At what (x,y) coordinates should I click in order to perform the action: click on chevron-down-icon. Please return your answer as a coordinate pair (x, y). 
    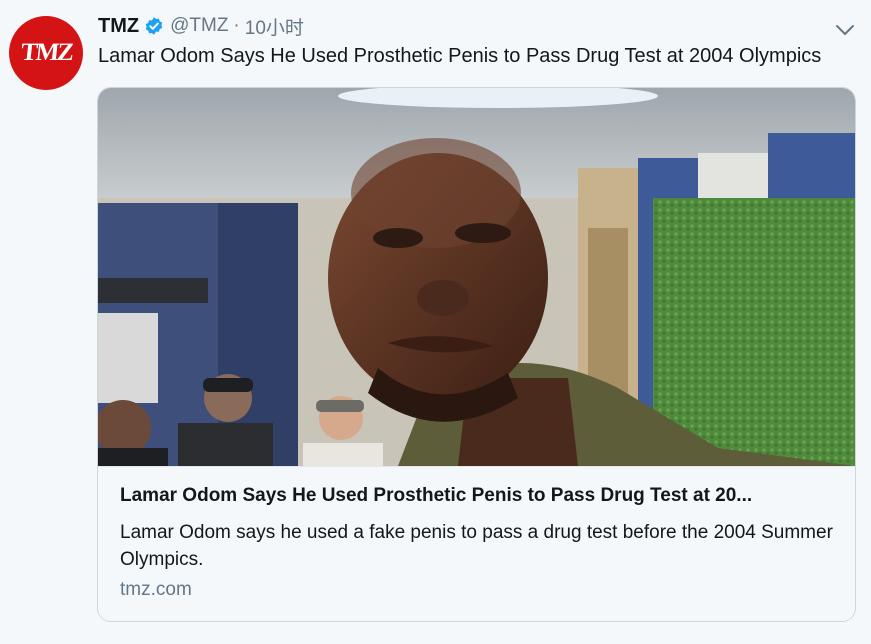
    Looking at the image, I should click on (845, 30).